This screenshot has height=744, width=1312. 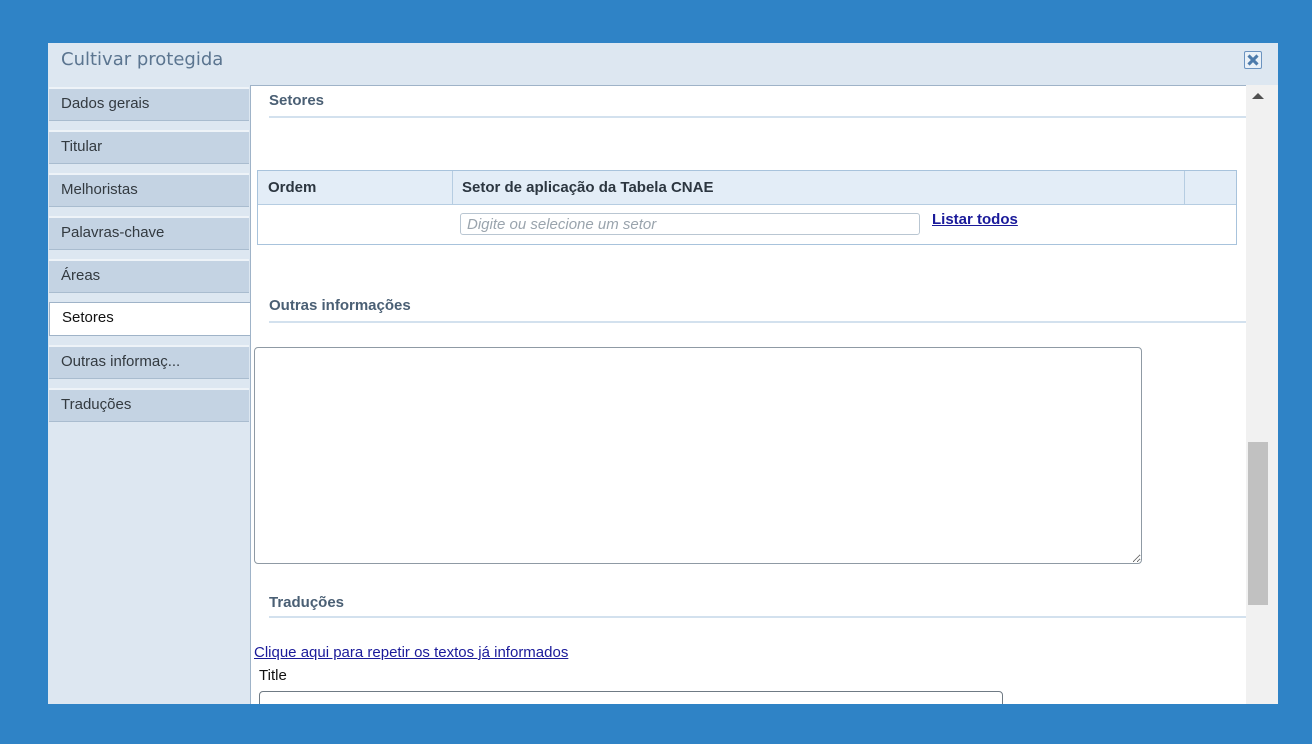 I want to click on dialog-title: Cultivar protegida, so click(x=142, y=59).